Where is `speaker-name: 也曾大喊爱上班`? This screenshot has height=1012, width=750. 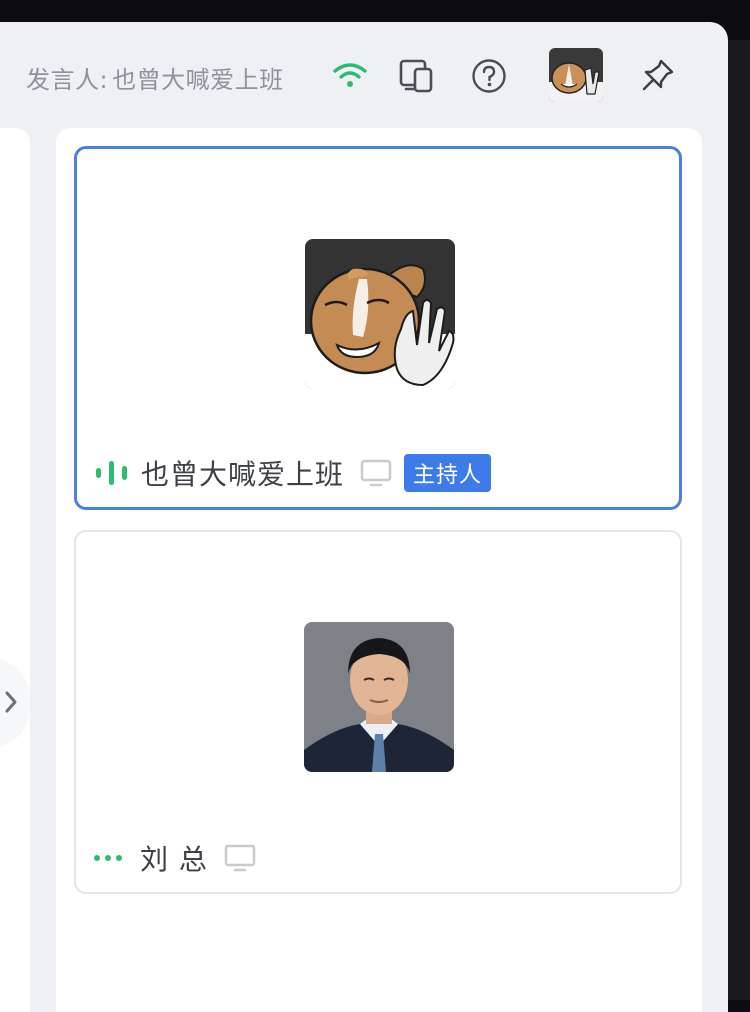
speaker-name: 也曾大喊爱上班 is located at coordinates (198, 80).